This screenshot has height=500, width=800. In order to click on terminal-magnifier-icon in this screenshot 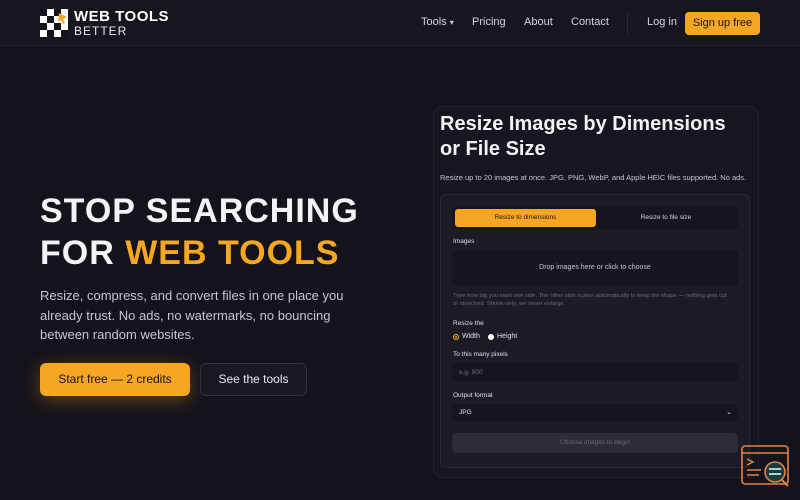, I will do `click(766, 466)`.